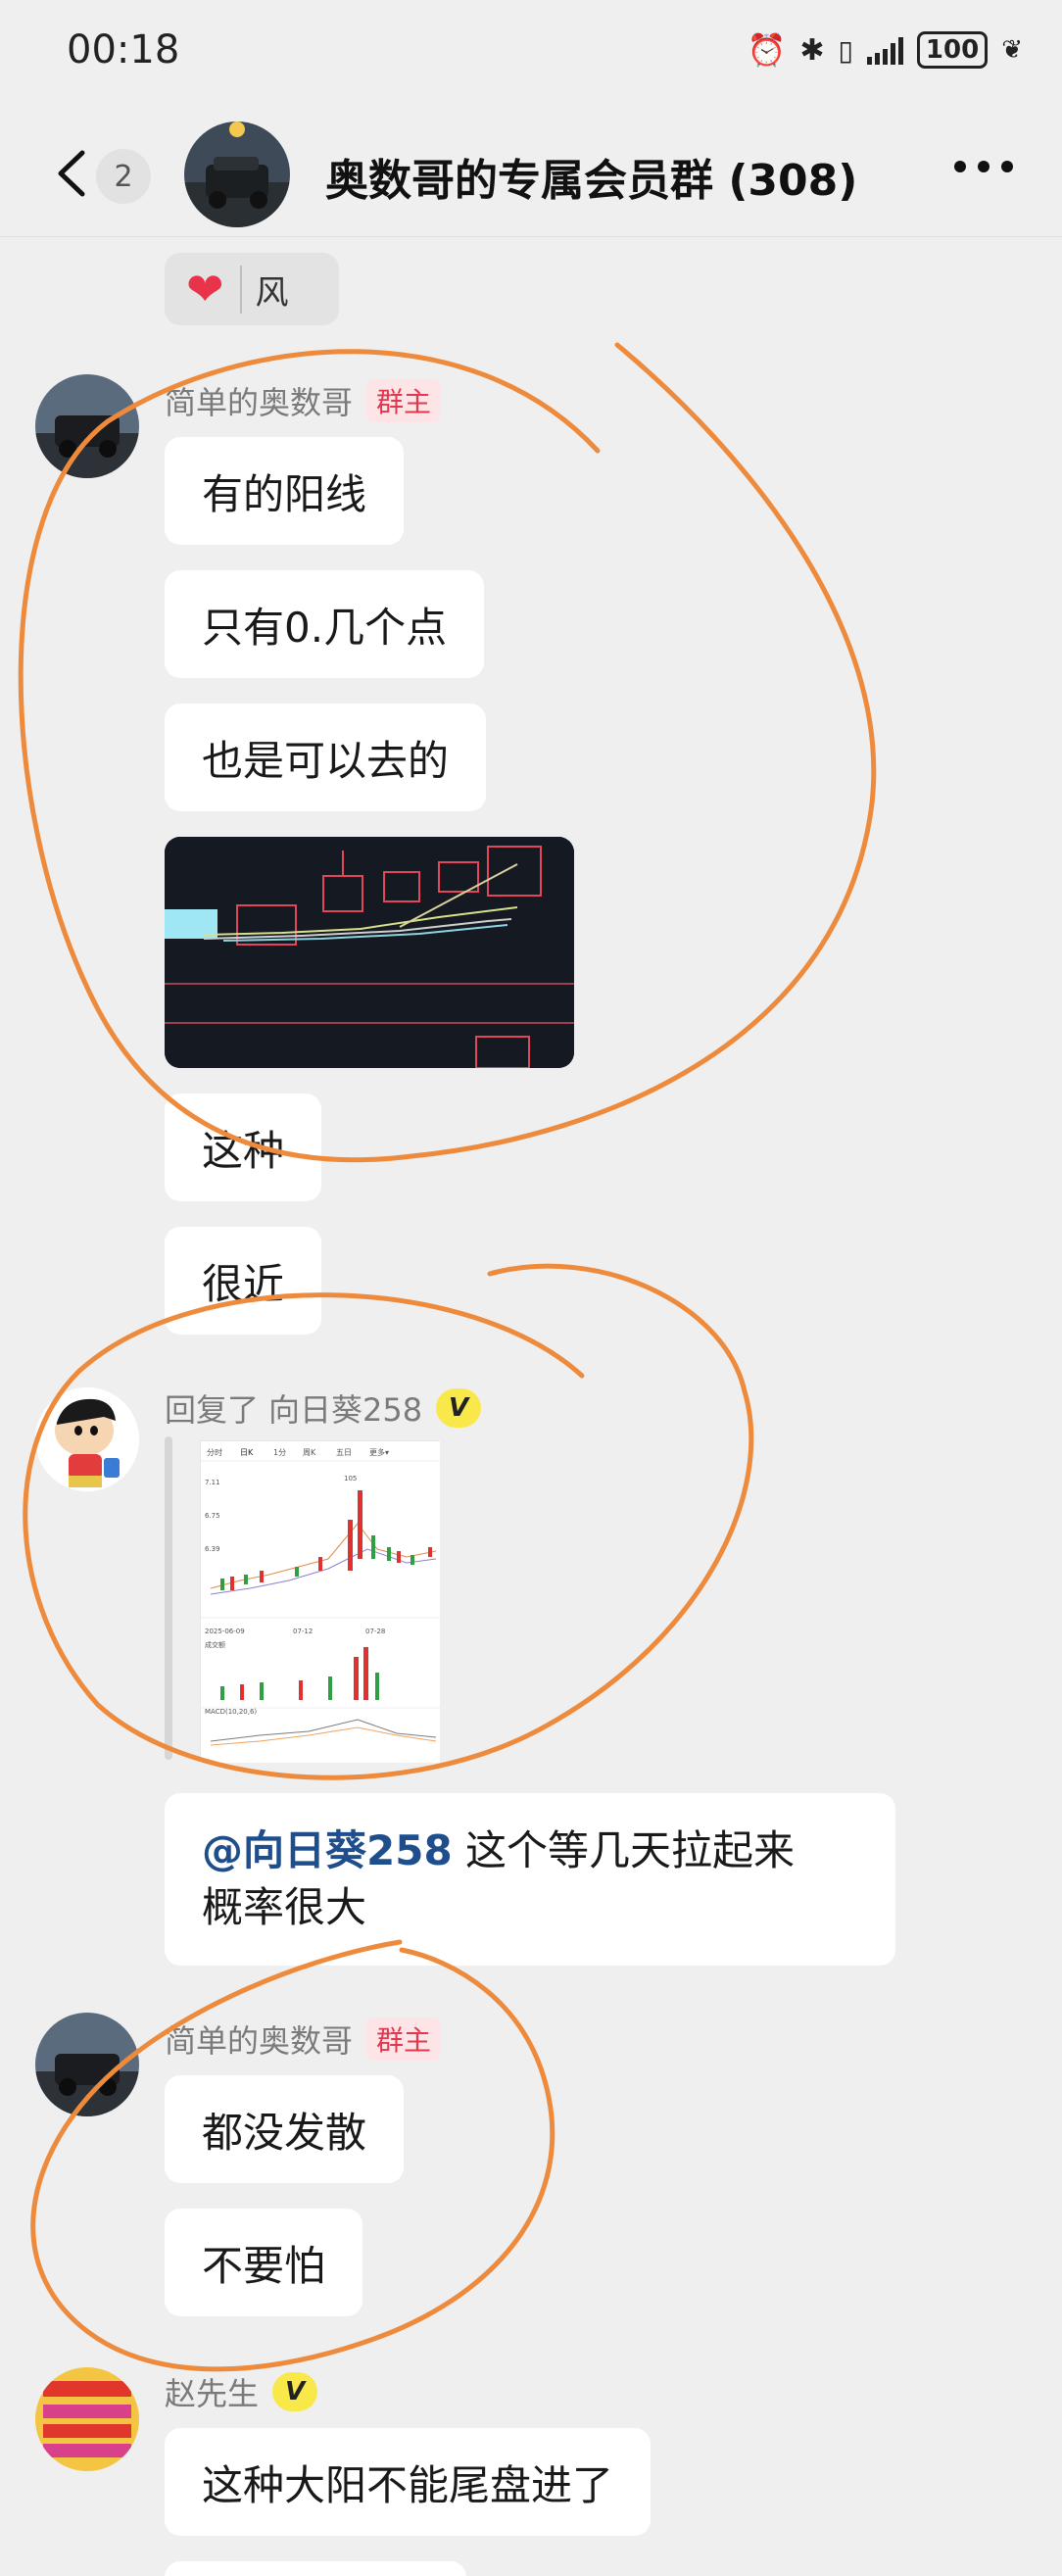 The height and width of the screenshot is (2576, 1062). I want to click on chart-label: MACD(10,20,6), so click(231, 1712).